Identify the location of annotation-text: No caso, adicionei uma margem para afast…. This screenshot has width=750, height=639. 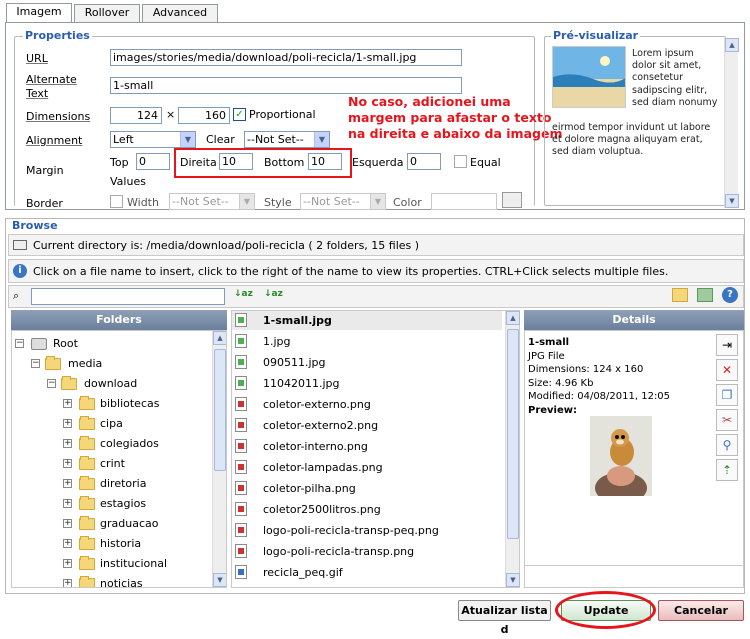
(455, 117).